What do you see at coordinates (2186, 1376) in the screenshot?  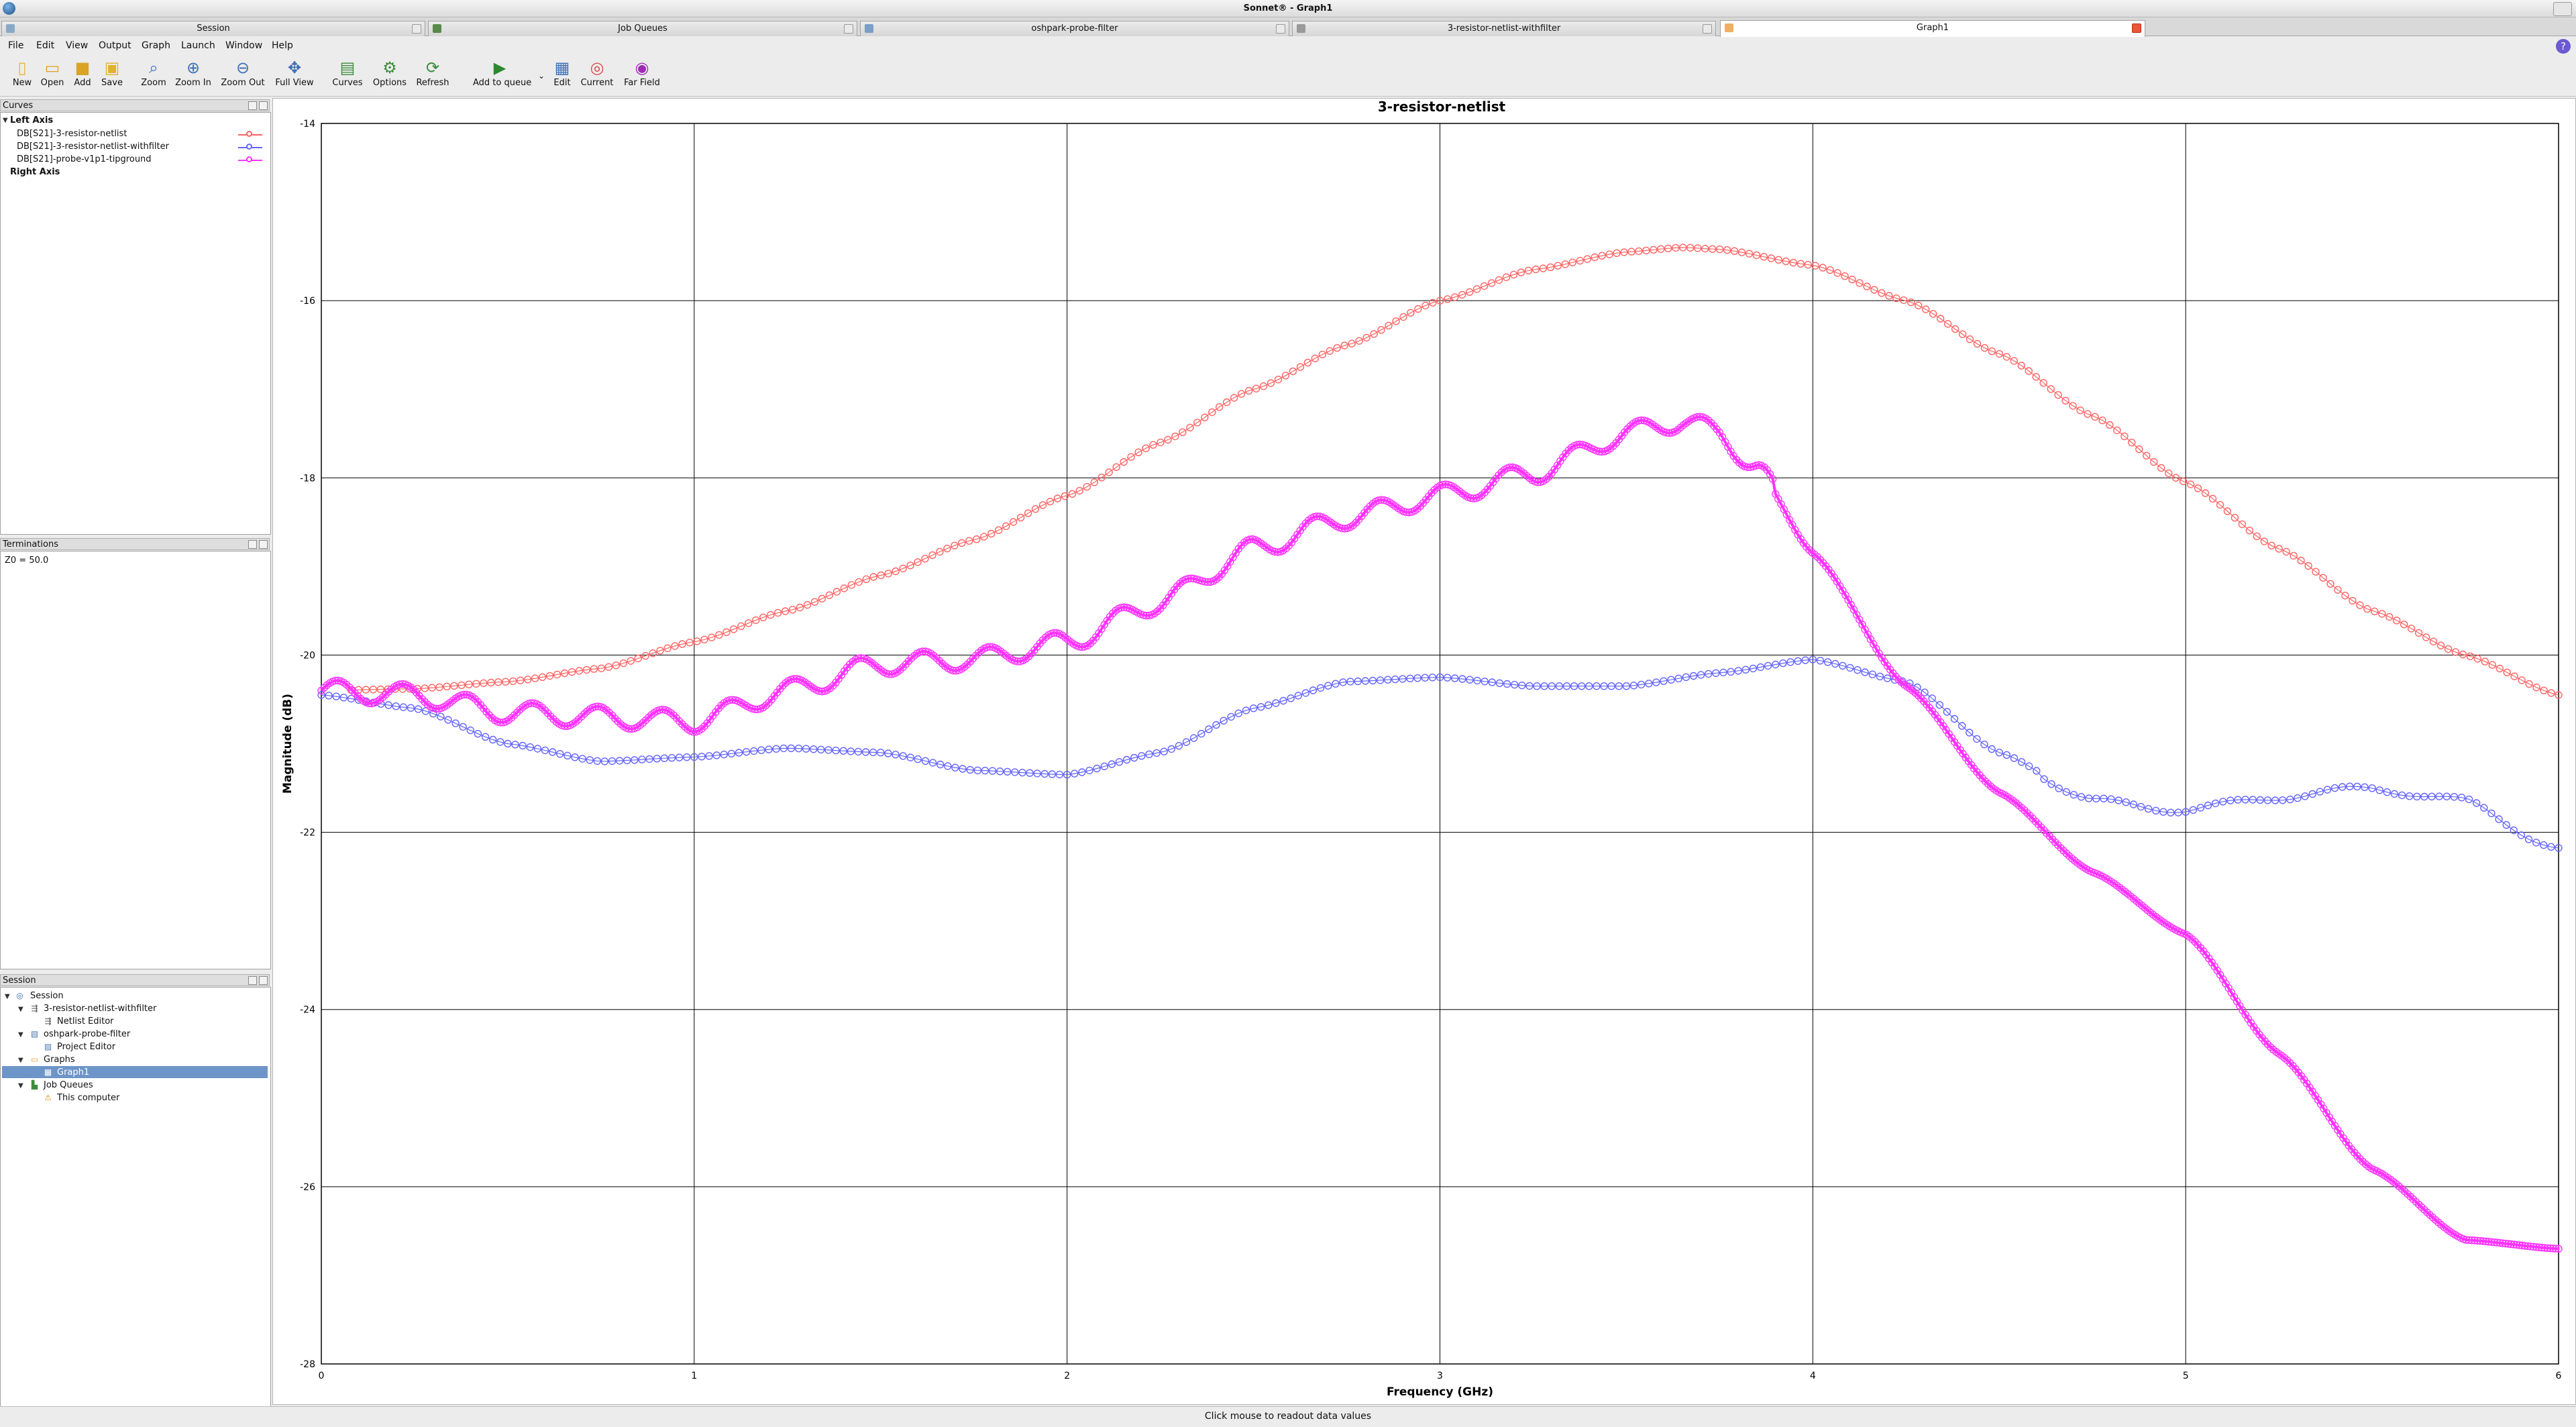 I see `x-tick-label: 5` at bounding box center [2186, 1376].